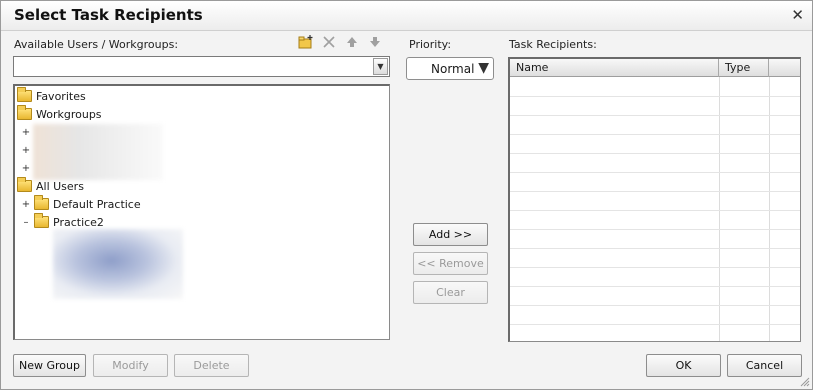 This screenshot has width=813, height=390. Describe the element at coordinates (26, 222) in the screenshot. I see `collapse-minus-icon: –` at that location.